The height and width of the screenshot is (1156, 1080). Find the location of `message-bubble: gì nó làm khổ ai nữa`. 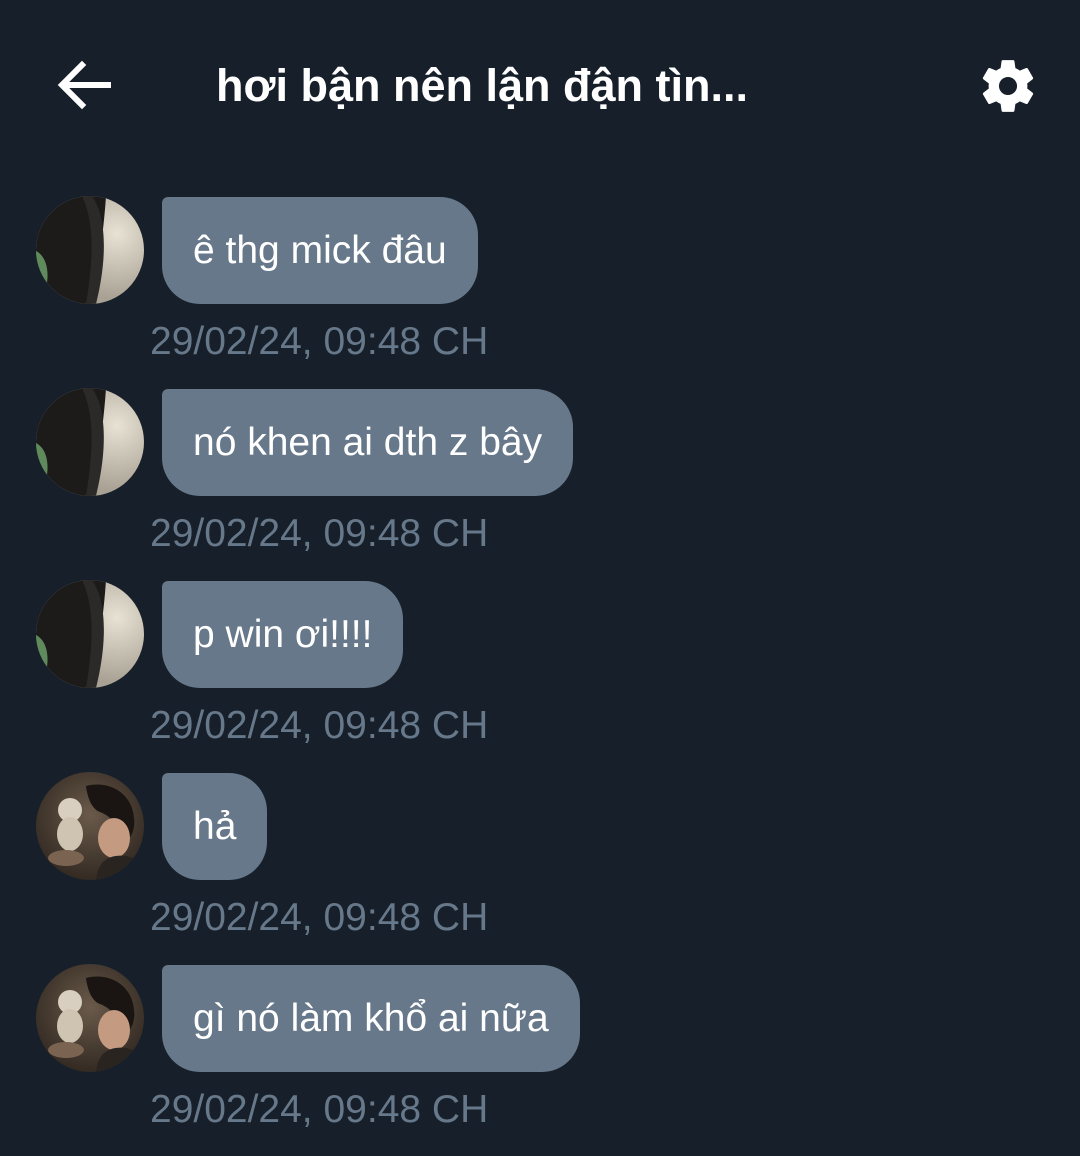

message-bubble: gì nó làm khổ ai nữa is located at coordinates (371, 1018).